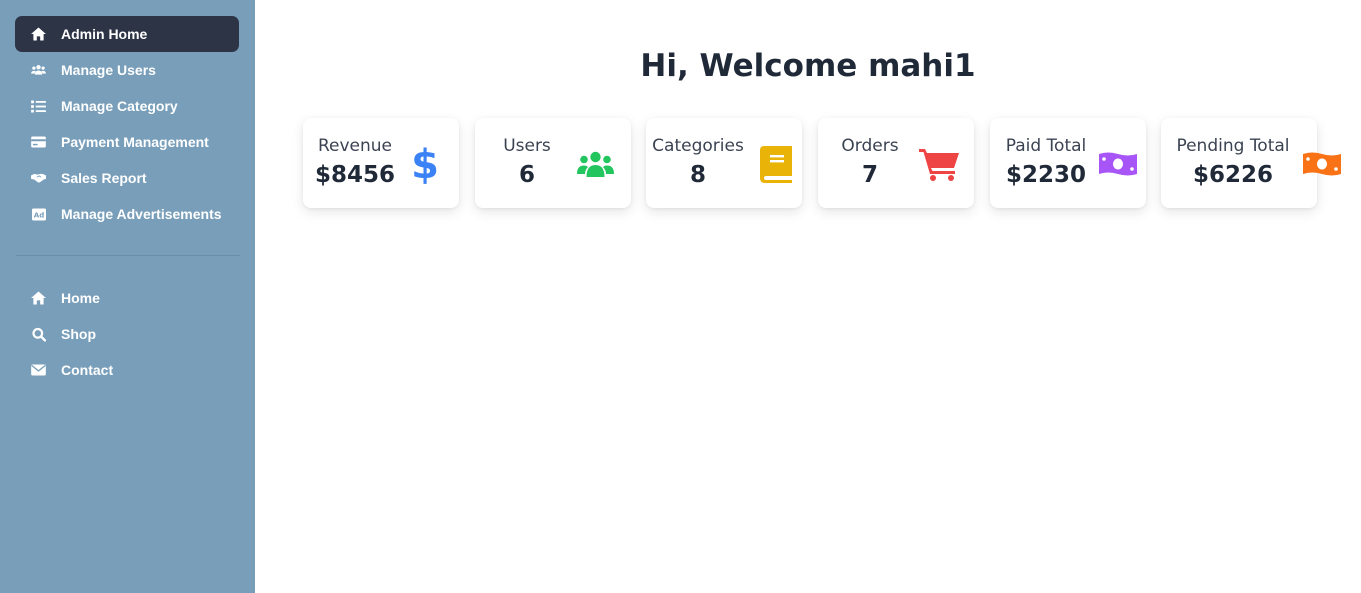 This screenshot has height=593, width=1361. What do you see at coordinates (141, 214) in the screenshot?
I see `sidebar-item-label: Manage Advertisements` at bounding box center [141, 214].